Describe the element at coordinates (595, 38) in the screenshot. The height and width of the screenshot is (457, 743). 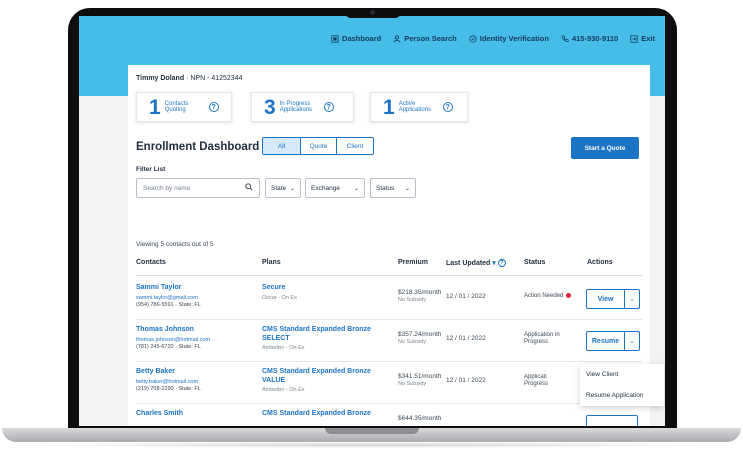
I see `nav-phone-label: 415-930-9110` at that location.